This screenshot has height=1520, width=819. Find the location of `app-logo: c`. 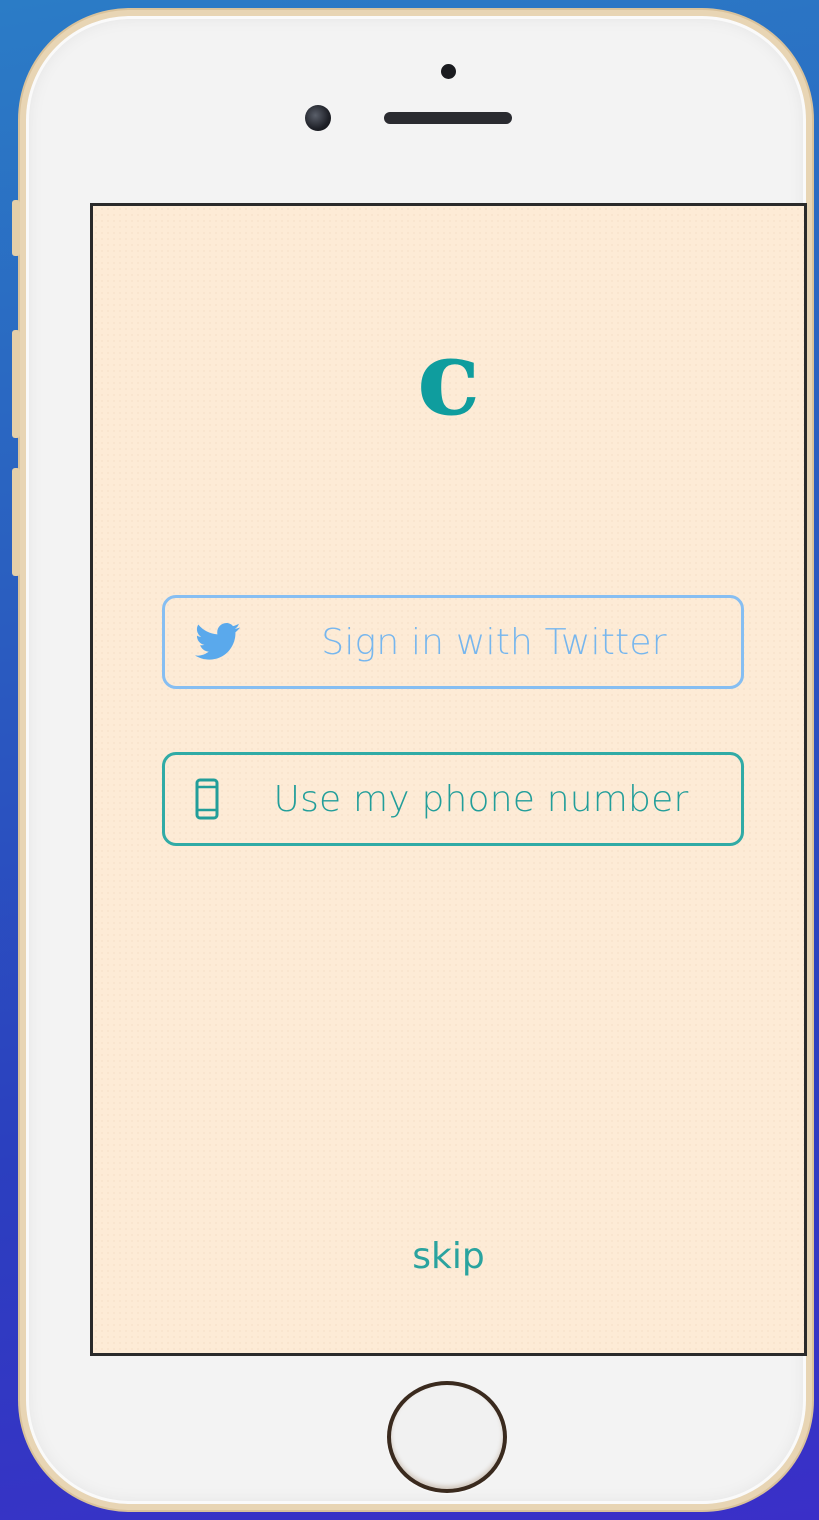

app-logo: c is located at coordinates (448, 377).